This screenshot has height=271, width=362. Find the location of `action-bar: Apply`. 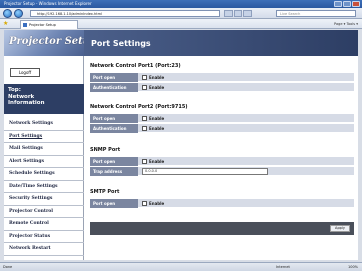

action-bar: Apply is located at coordinates (222, 228).